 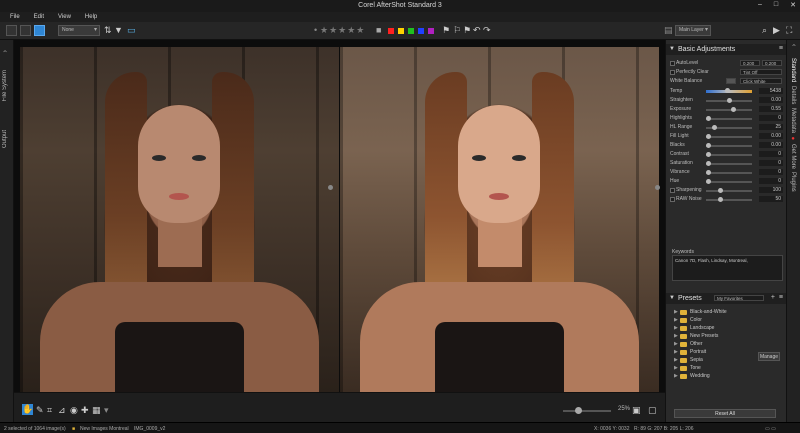 What do you see at coordinates (5, 85) in the screenshot?
I see `tab-file-system: File System` at bounding box center [5, 85].